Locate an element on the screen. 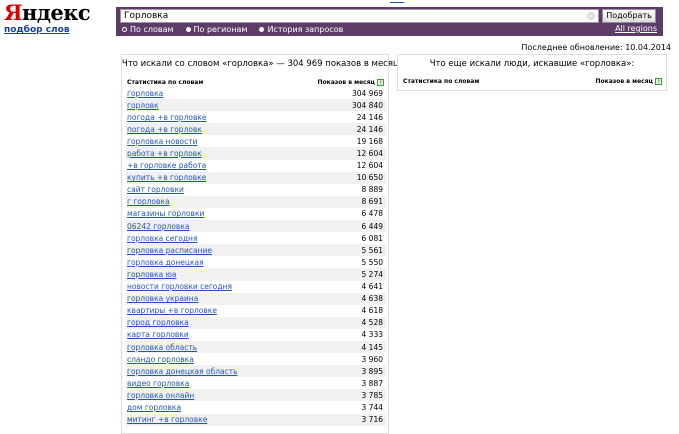 Image resolution: width=679 pixels, height=434 pixels. table-row: горловка область 4 145 is located at coordinates (256, 347).